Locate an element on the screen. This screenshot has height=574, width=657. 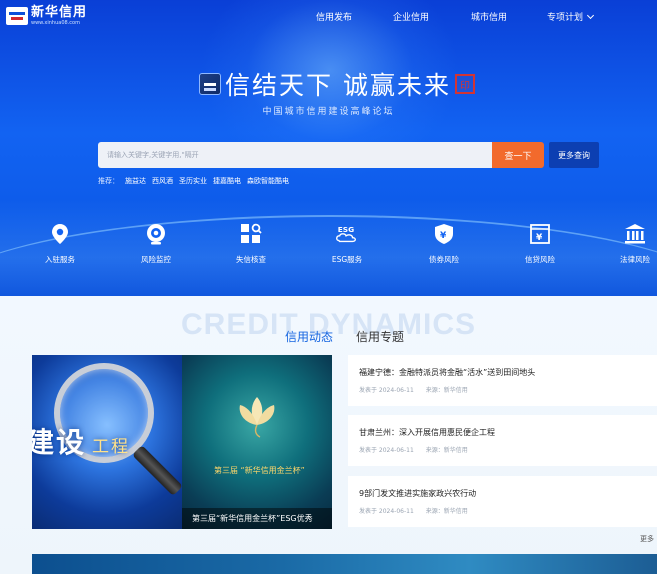
nav-item-credit-publish: 信用发布 is located at coordinates (334, 16).